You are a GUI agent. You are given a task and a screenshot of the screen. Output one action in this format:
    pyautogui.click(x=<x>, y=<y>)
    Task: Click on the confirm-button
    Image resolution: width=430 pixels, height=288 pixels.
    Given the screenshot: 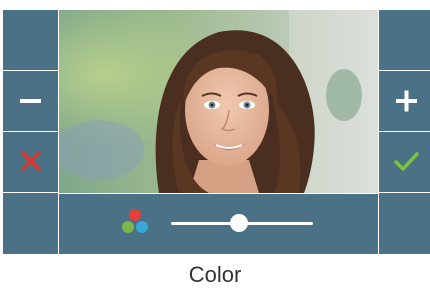 What is the action you would take?
    pyautogui.click(x=404, y=162)
    